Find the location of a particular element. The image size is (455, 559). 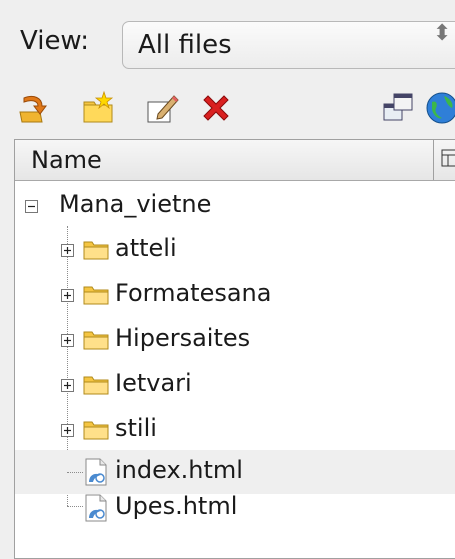

globe-icon is located at coordinates (440, 108).